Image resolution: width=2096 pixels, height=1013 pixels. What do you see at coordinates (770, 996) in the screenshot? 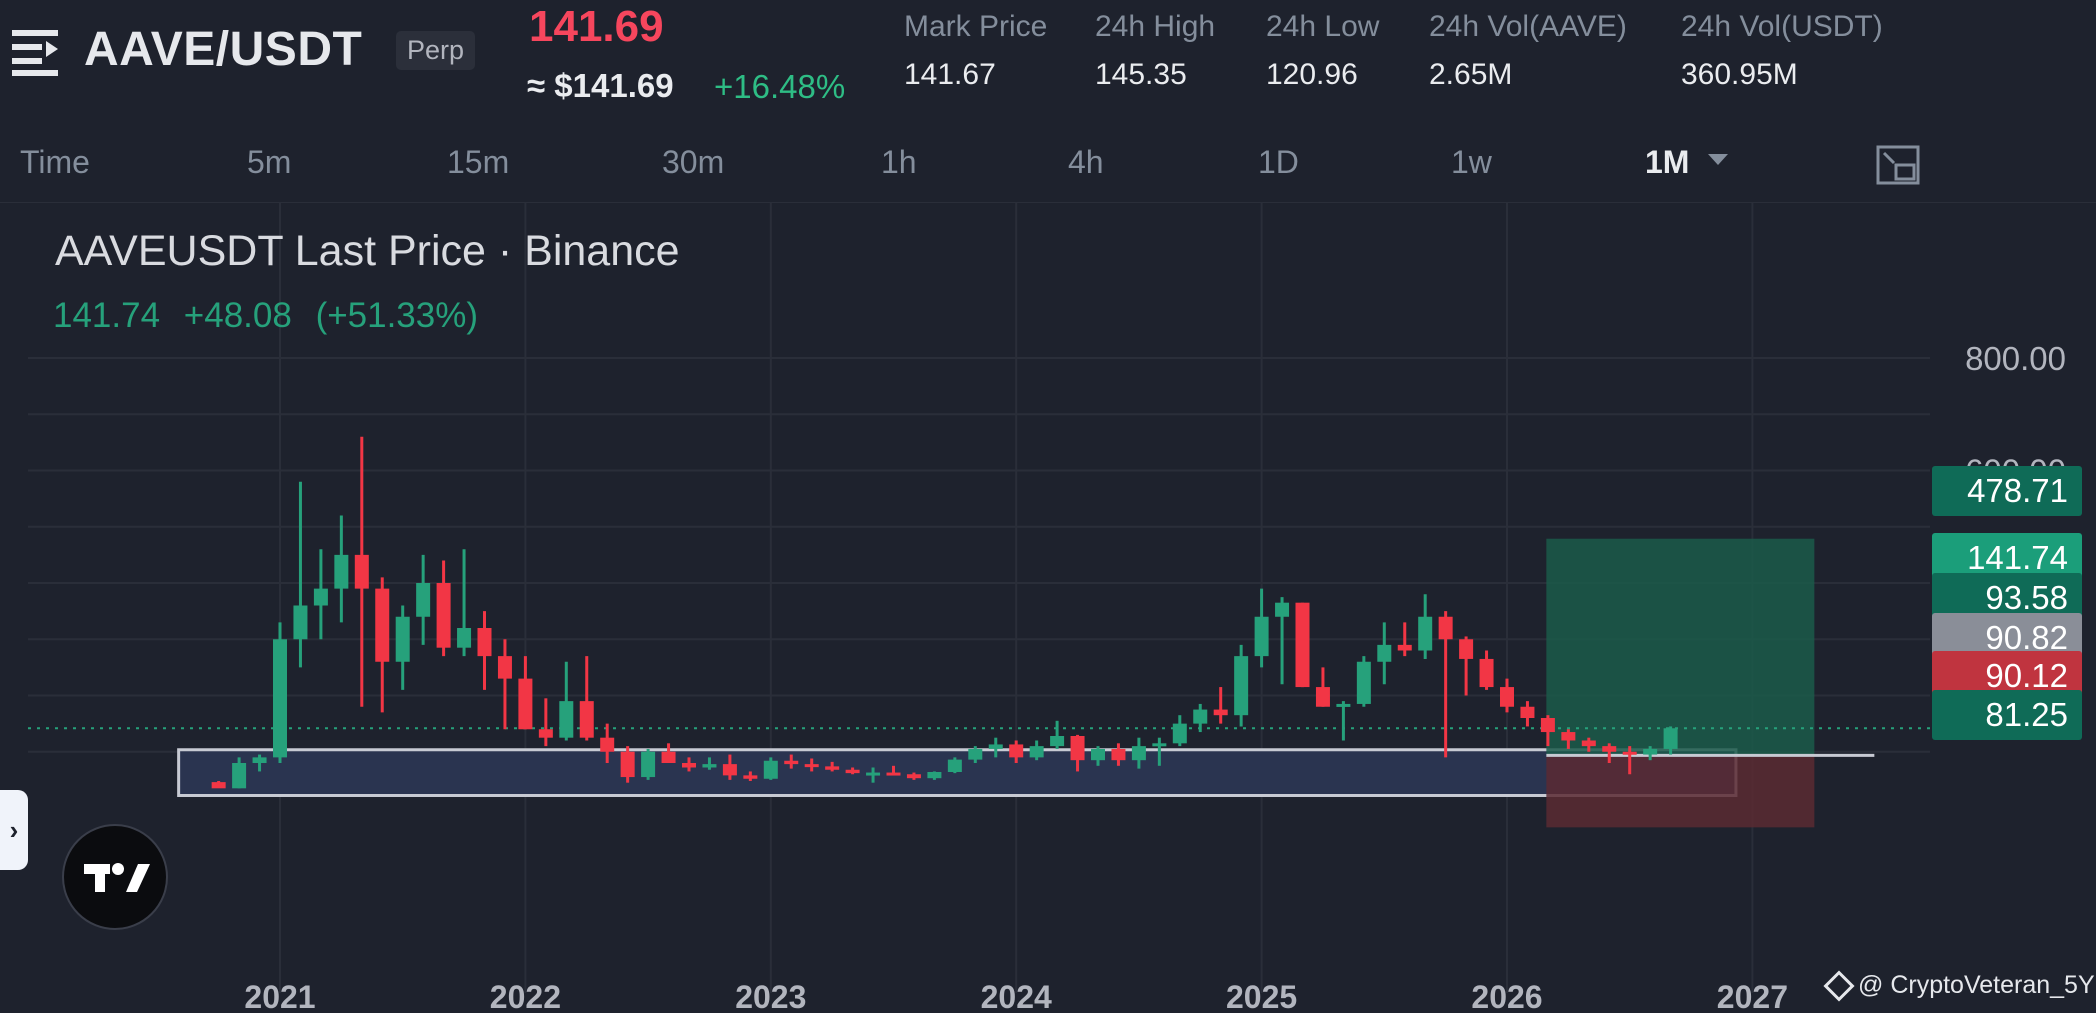
I see `x-axis-tick-label: 2023` at bounding box center [770, 996].